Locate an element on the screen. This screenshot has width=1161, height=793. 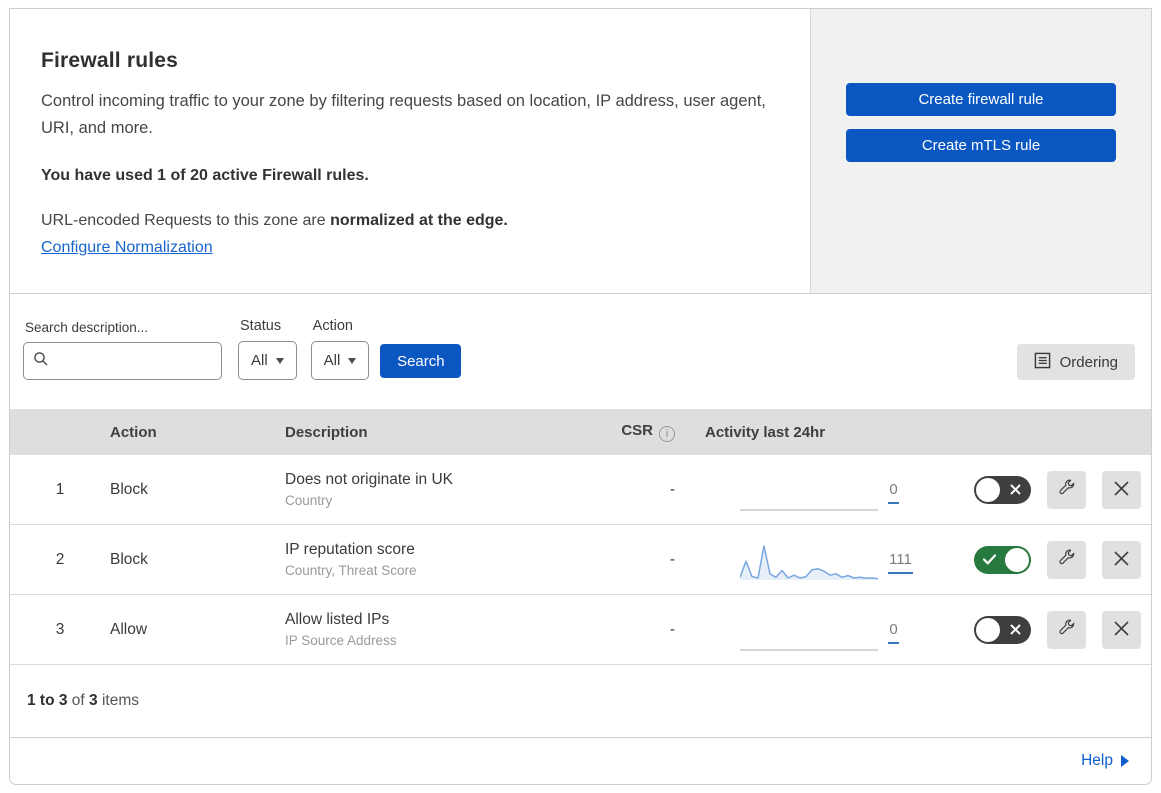
rule-priority: 1 is located at coordinates (60, 489).